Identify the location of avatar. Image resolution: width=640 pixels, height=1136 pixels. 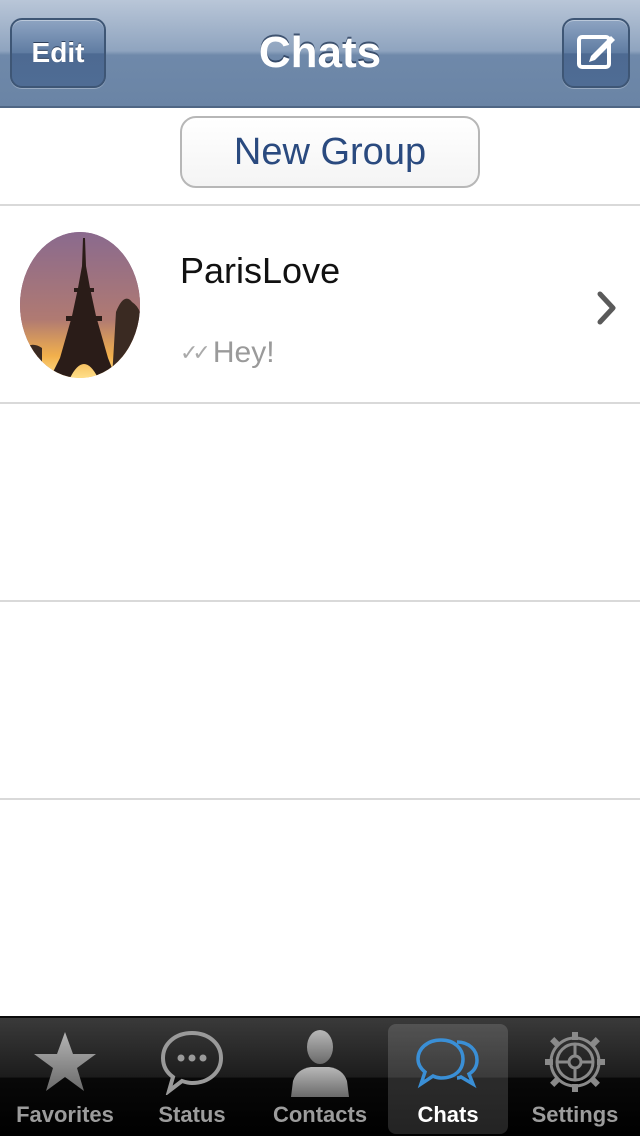
(80, 305).